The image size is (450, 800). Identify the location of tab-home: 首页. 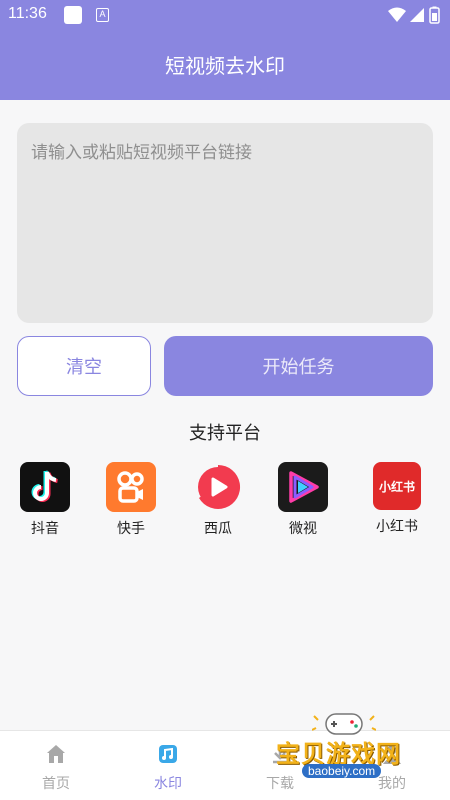
(56, 768).